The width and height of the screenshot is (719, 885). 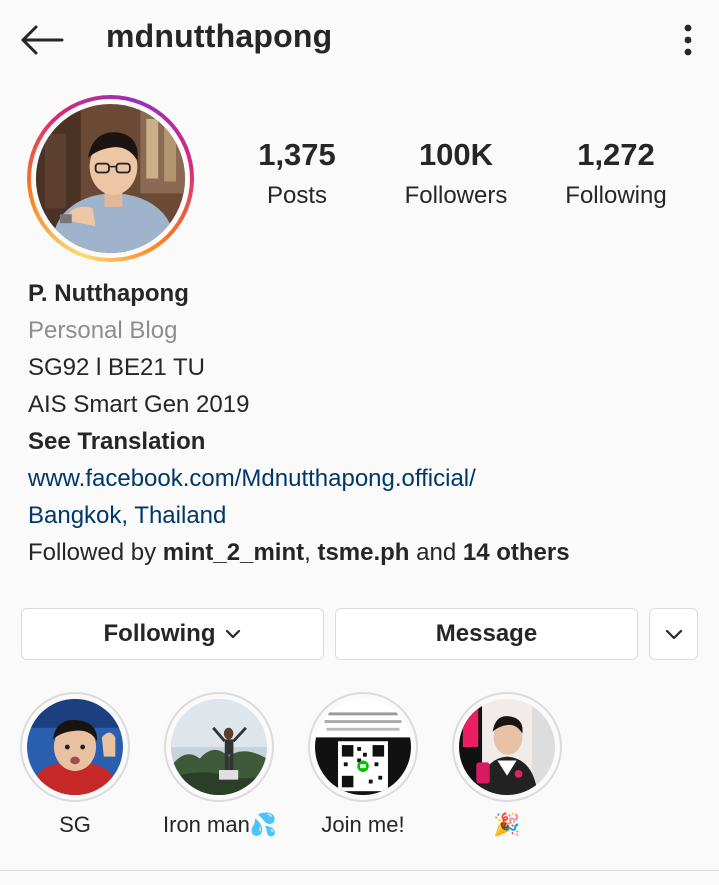 I want to click on highlight-sg: SG, so click(x=75, y=765).